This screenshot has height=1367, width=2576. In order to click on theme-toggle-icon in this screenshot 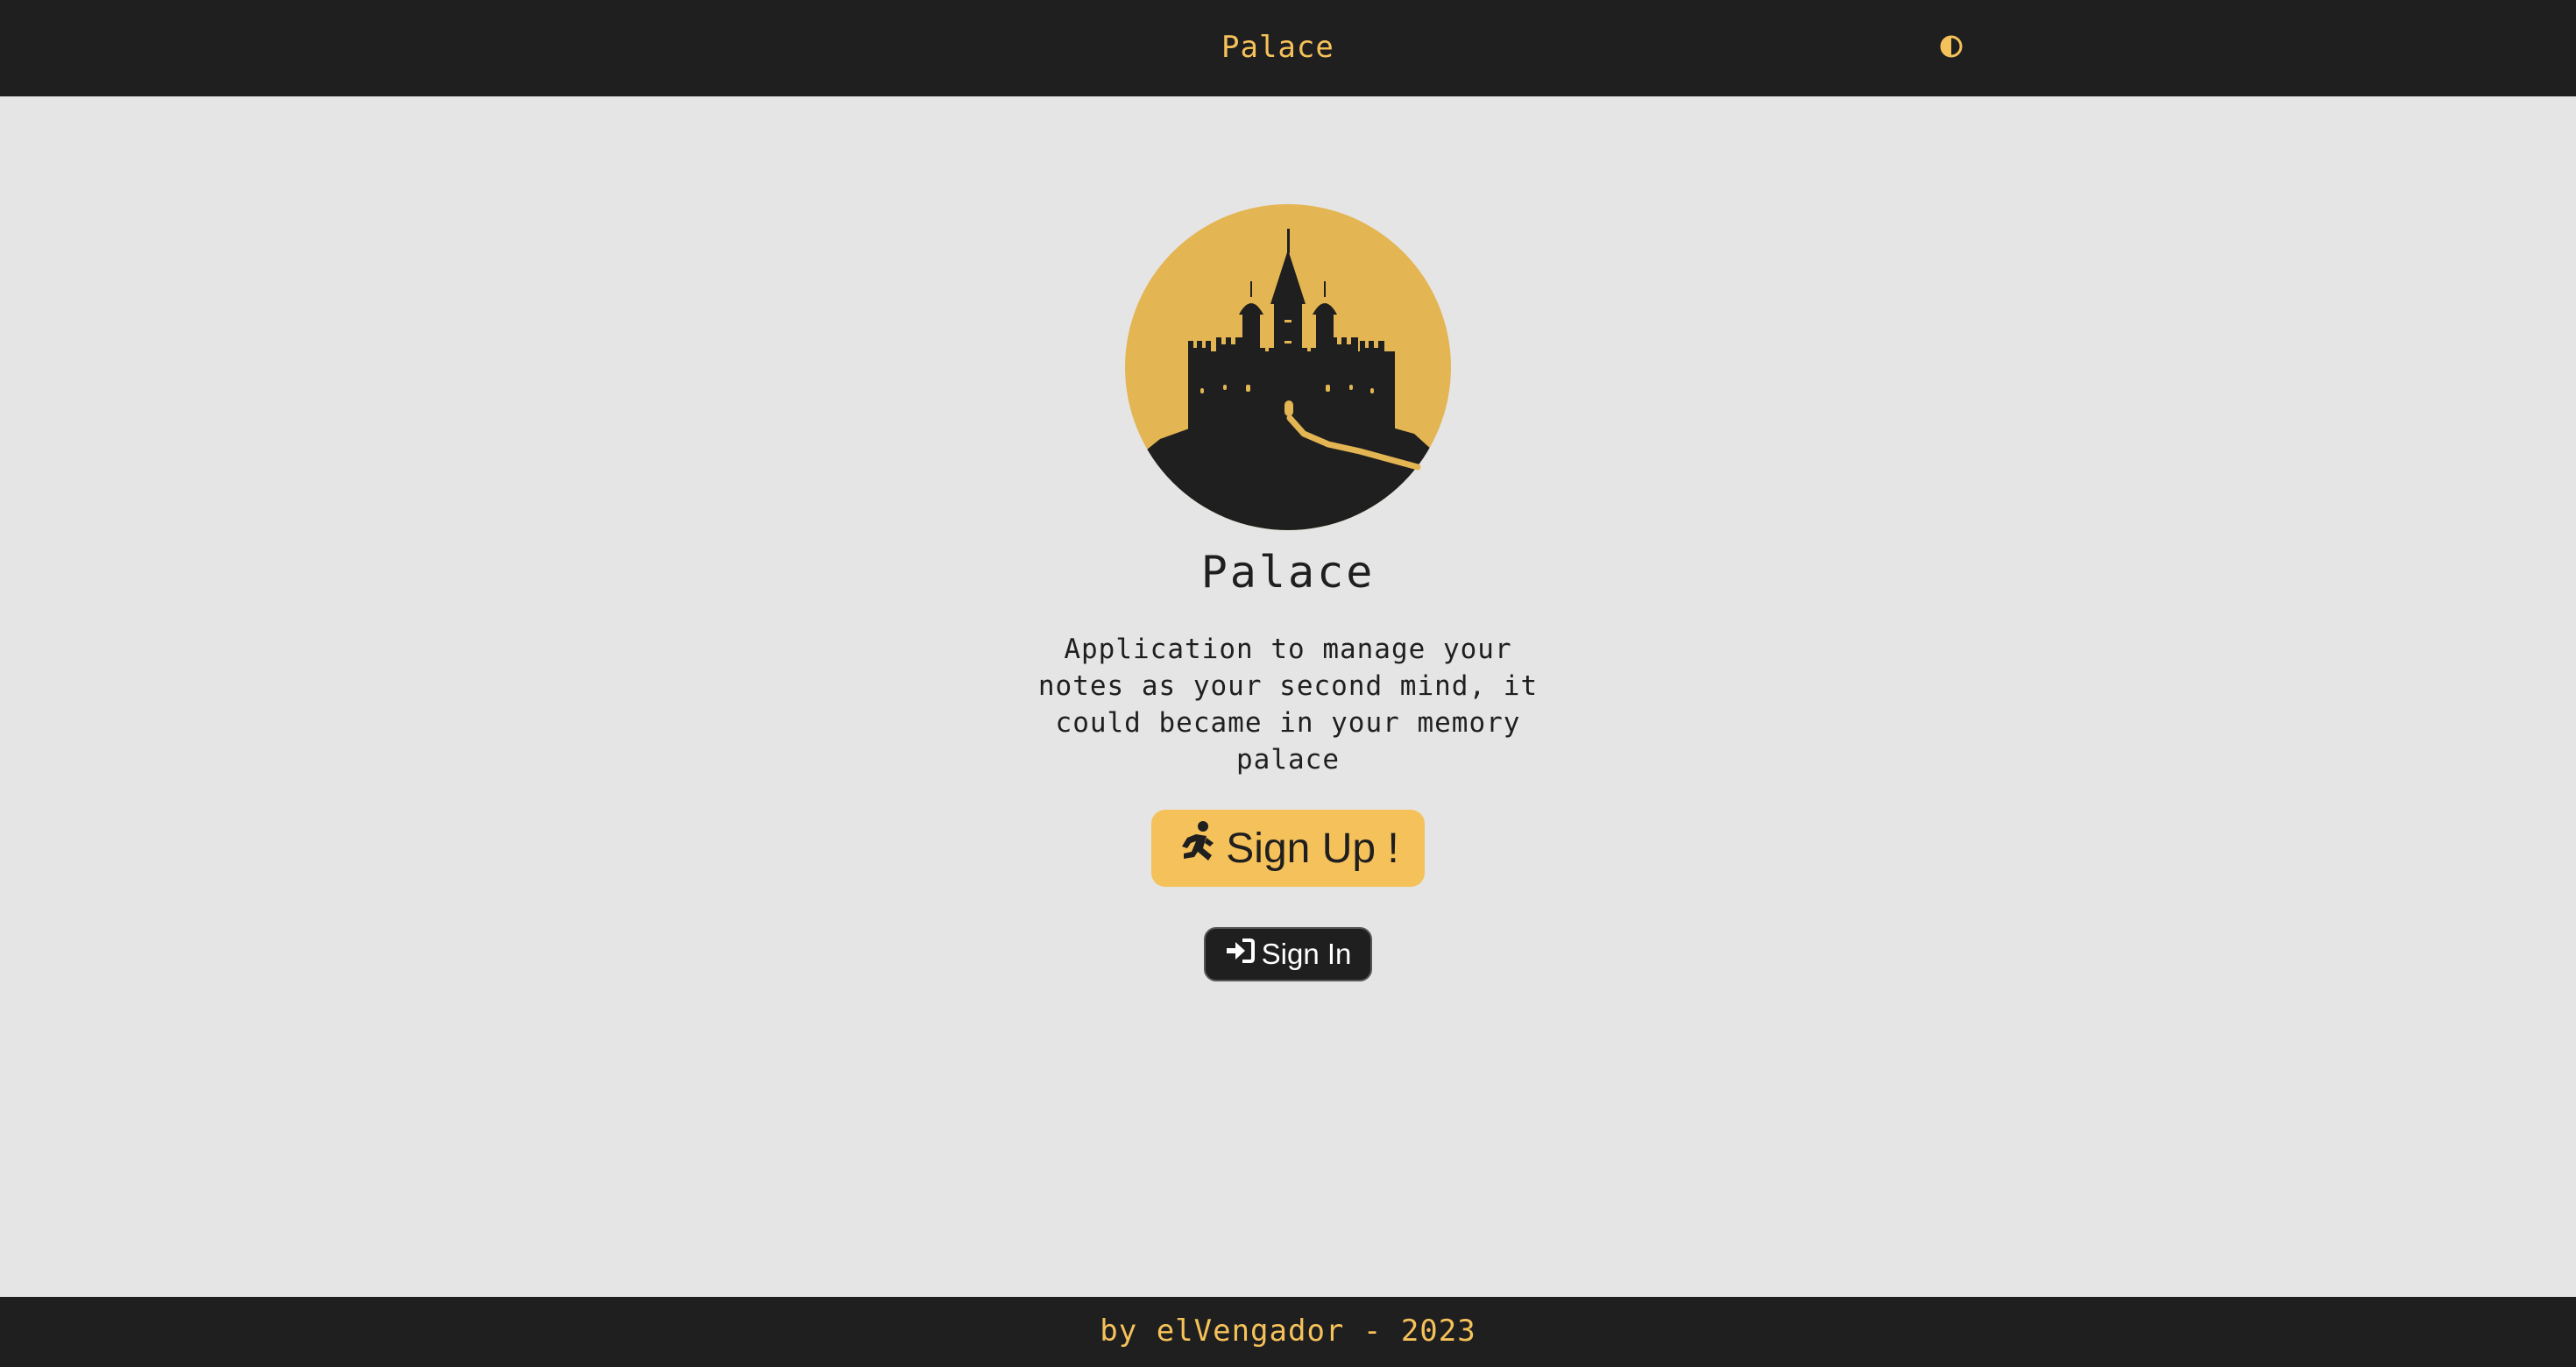, I will do `click(1951, 46)`.